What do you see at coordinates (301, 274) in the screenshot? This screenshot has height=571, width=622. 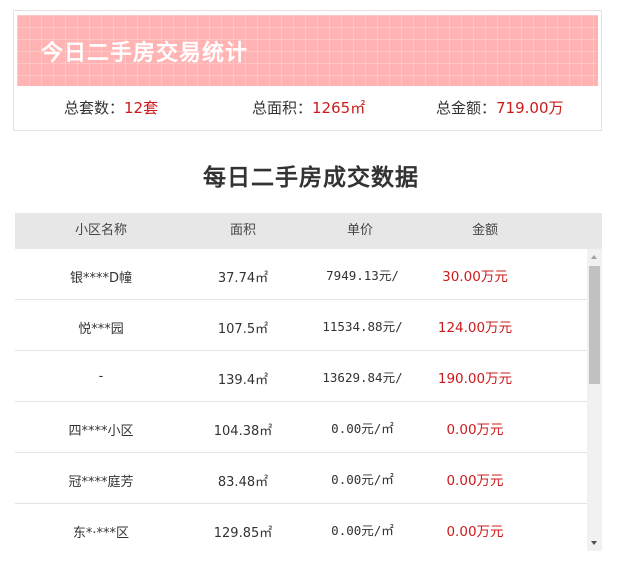 I see `table-row: 银****D幢 37.74㎡ 7949.13元/ 30.00万元` at bounding box center [301, 274].